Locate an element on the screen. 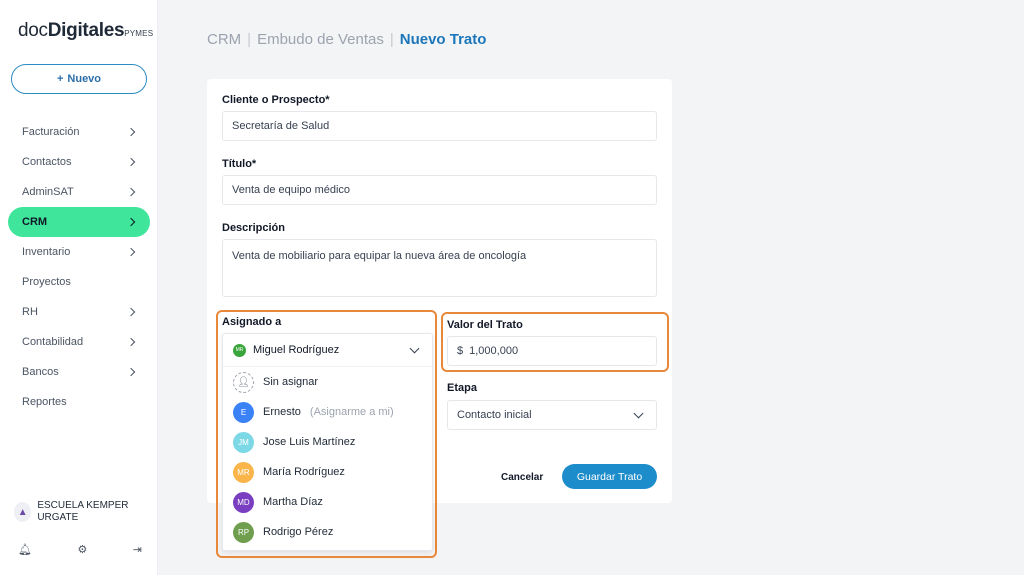 The width and height of the screenshot is (1024, 575). deal-value-highlight is located at coordinates (555, 342).